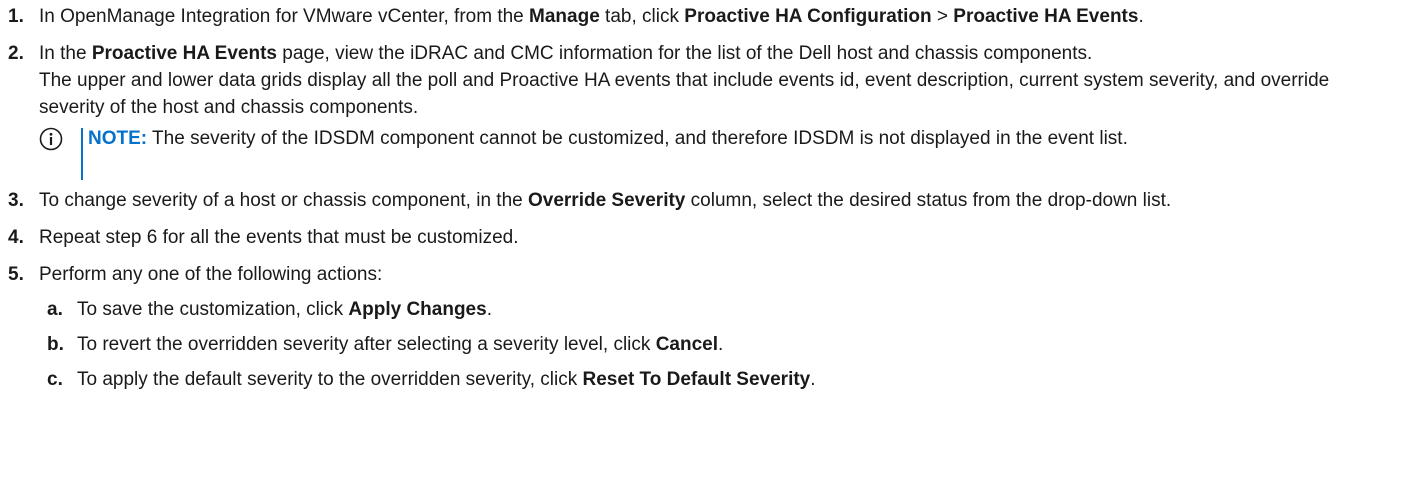 Image resolution: width=1411 pixels, height=498 pixels. Describe the element at coordinates (16, 16) in the screenshot. I see `step-number: 1.` at that location.